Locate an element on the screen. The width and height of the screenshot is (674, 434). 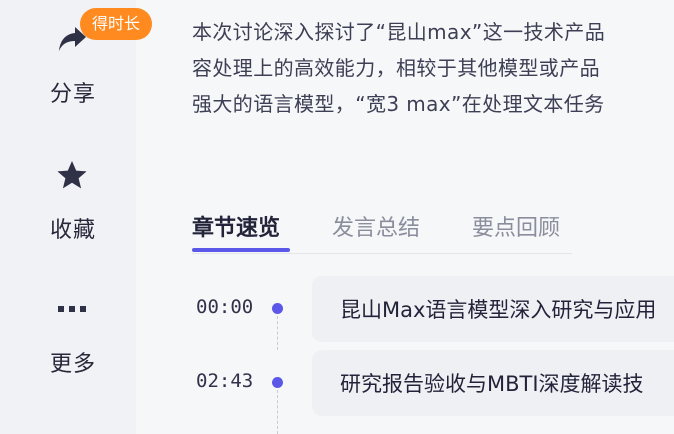
summary-line: 强大的语言模型，“宽3 max”在处理文本任务 is located at coordinates (398, 104).